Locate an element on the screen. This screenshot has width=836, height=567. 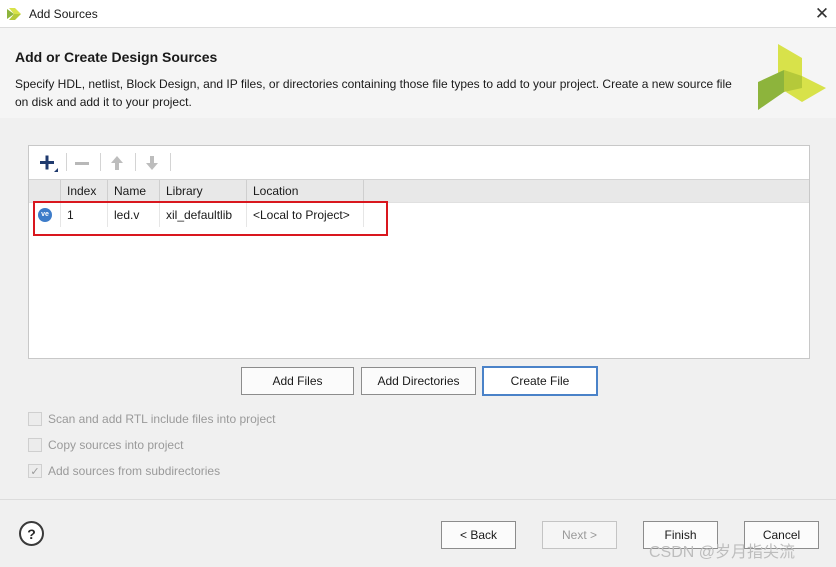
column-header-location: Location is located at coordinates (305, 191).